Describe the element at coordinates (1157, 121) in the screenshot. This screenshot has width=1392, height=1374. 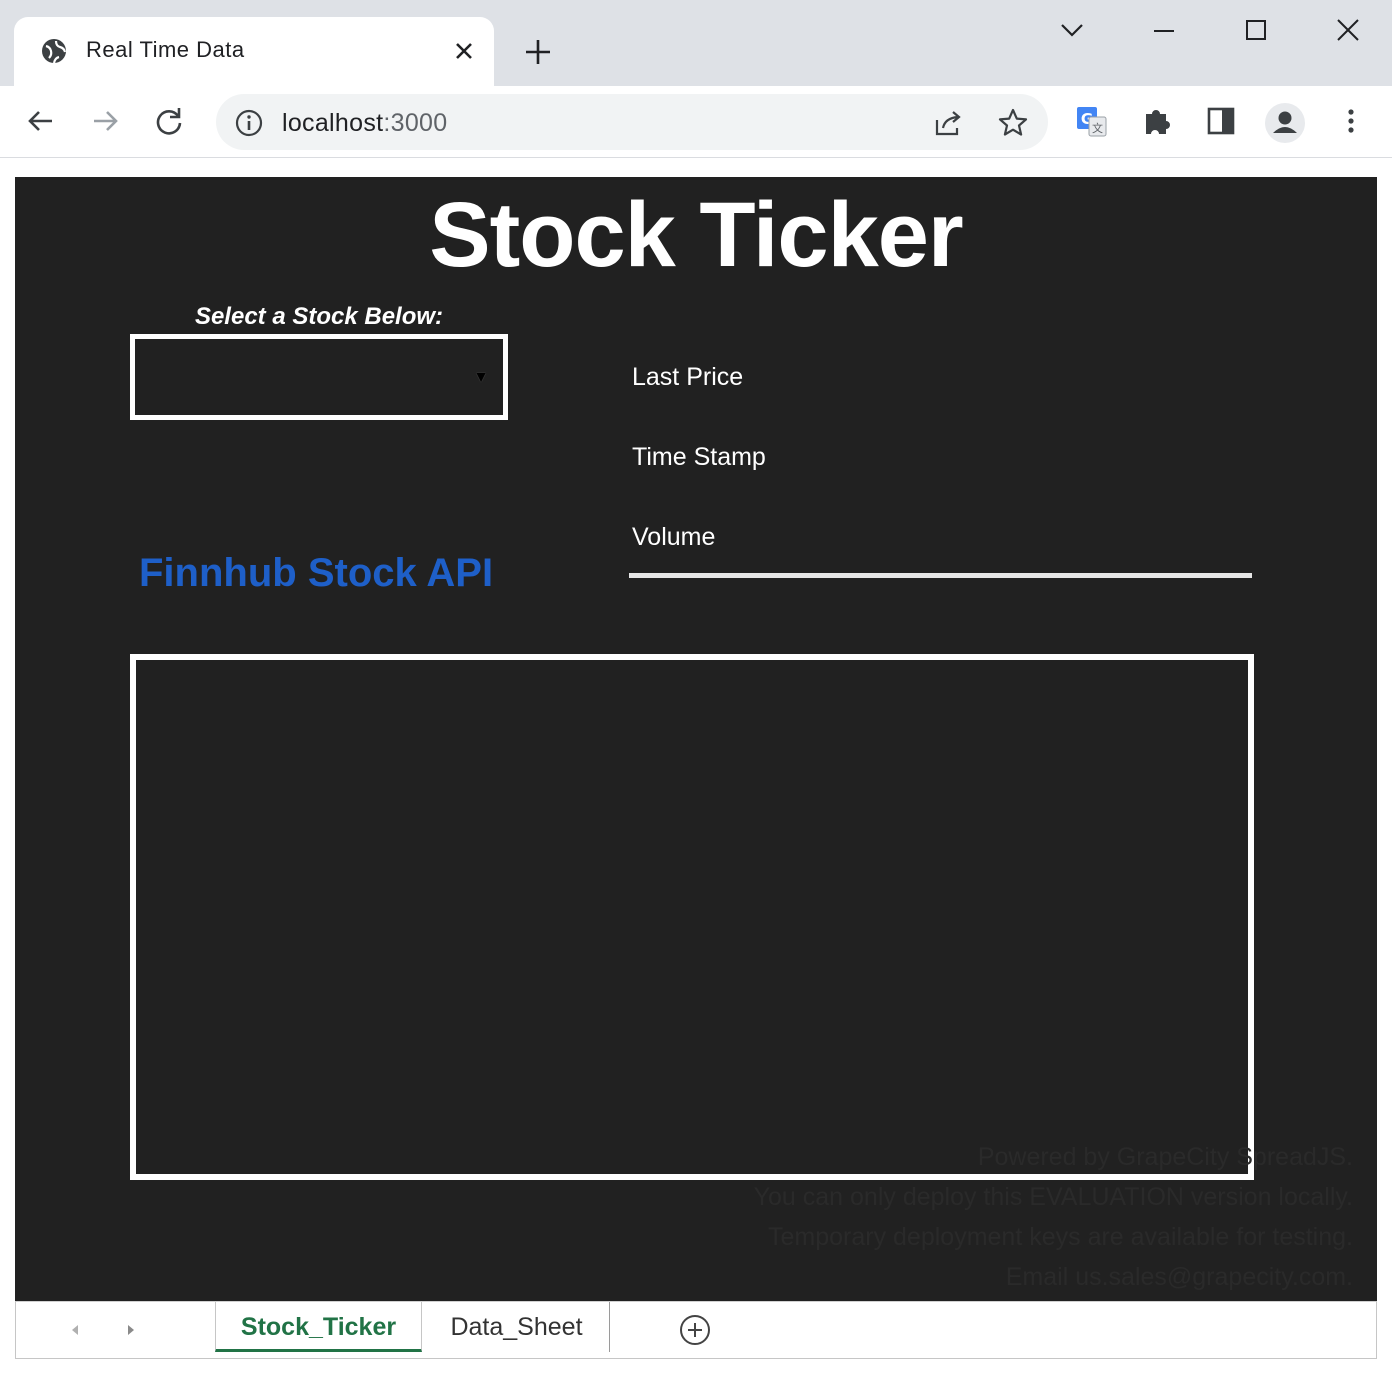
I see `puzzle-icon` at that location.